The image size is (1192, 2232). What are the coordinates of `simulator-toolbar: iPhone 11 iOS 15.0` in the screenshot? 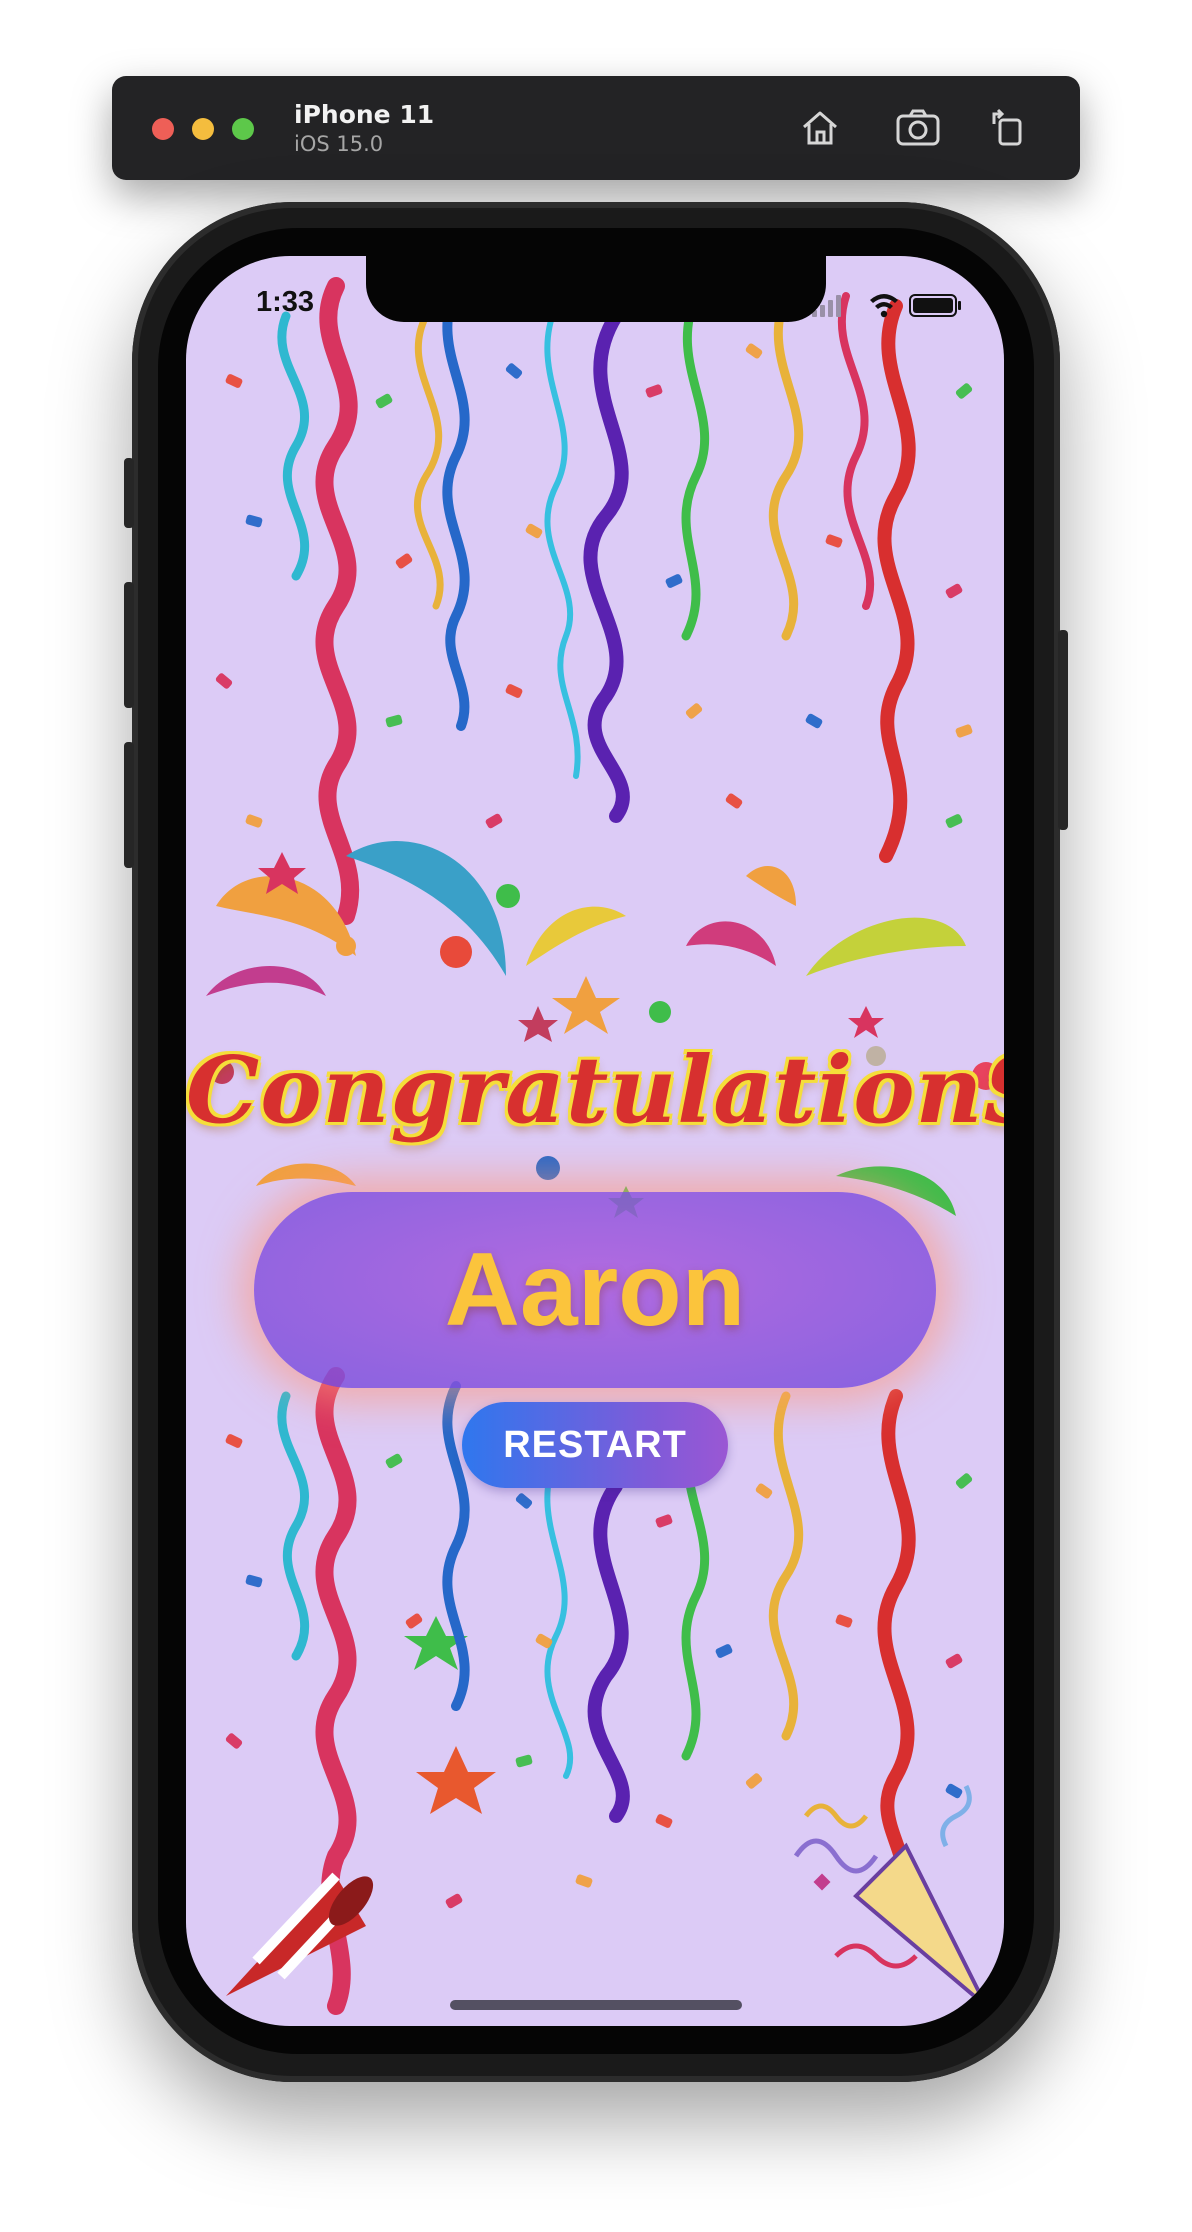 It's located at (596, 128).